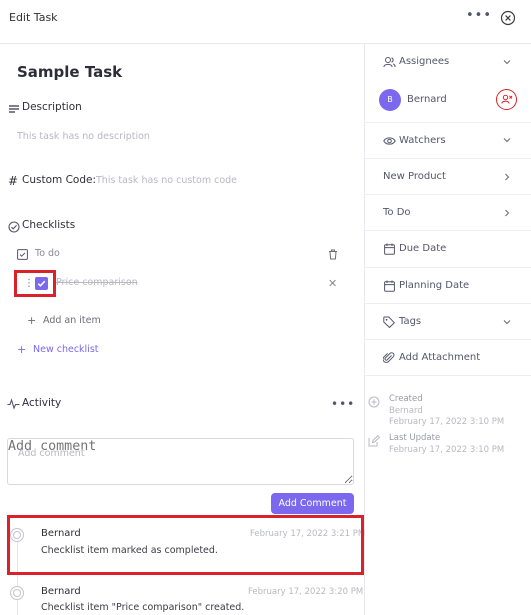 The image size is (531, 615). What do you see at coordinates (508, 18) in the screenshot?
I see `close-circle-icon` at bounding box center [508, 18].